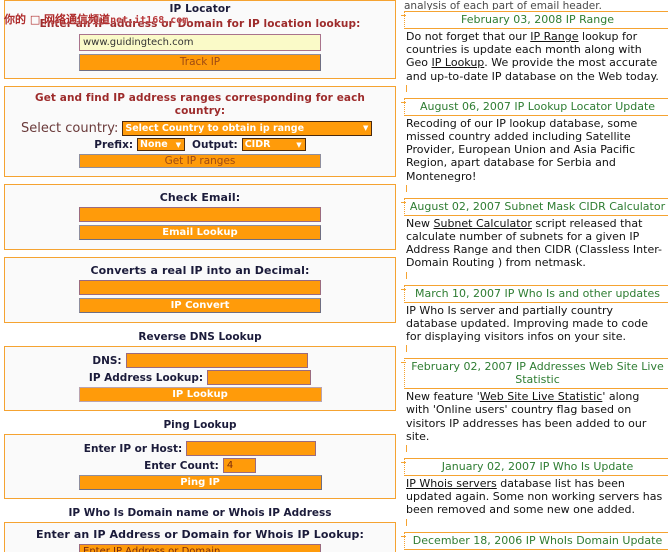 The image size is (670, 552). What do you see at coordinates (534, 106) in the screenshot?
I see `news-item-date-title: August 06, 2007 IP Lookup Locator Update` at bounding box center [534, 106].